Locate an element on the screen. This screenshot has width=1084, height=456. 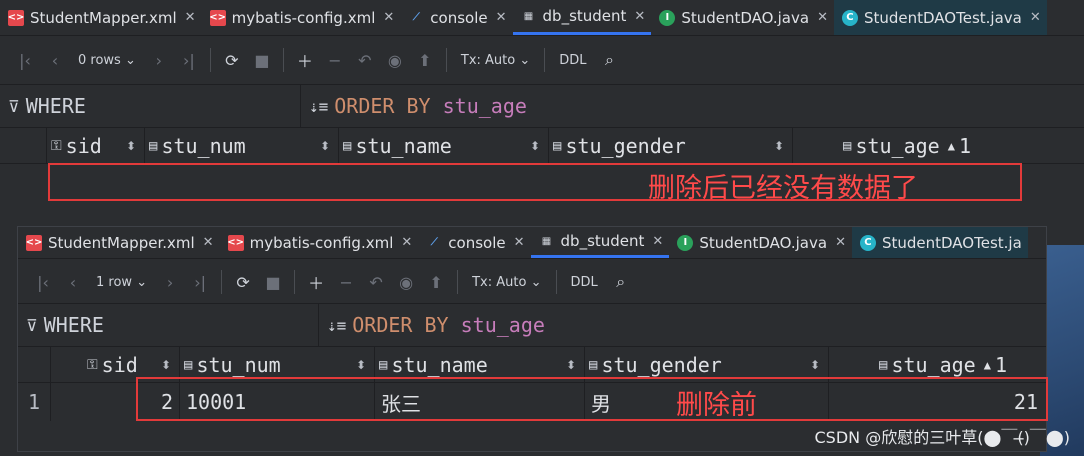
sort-icon: ⇣≡ is located at coordinates (337, 325).